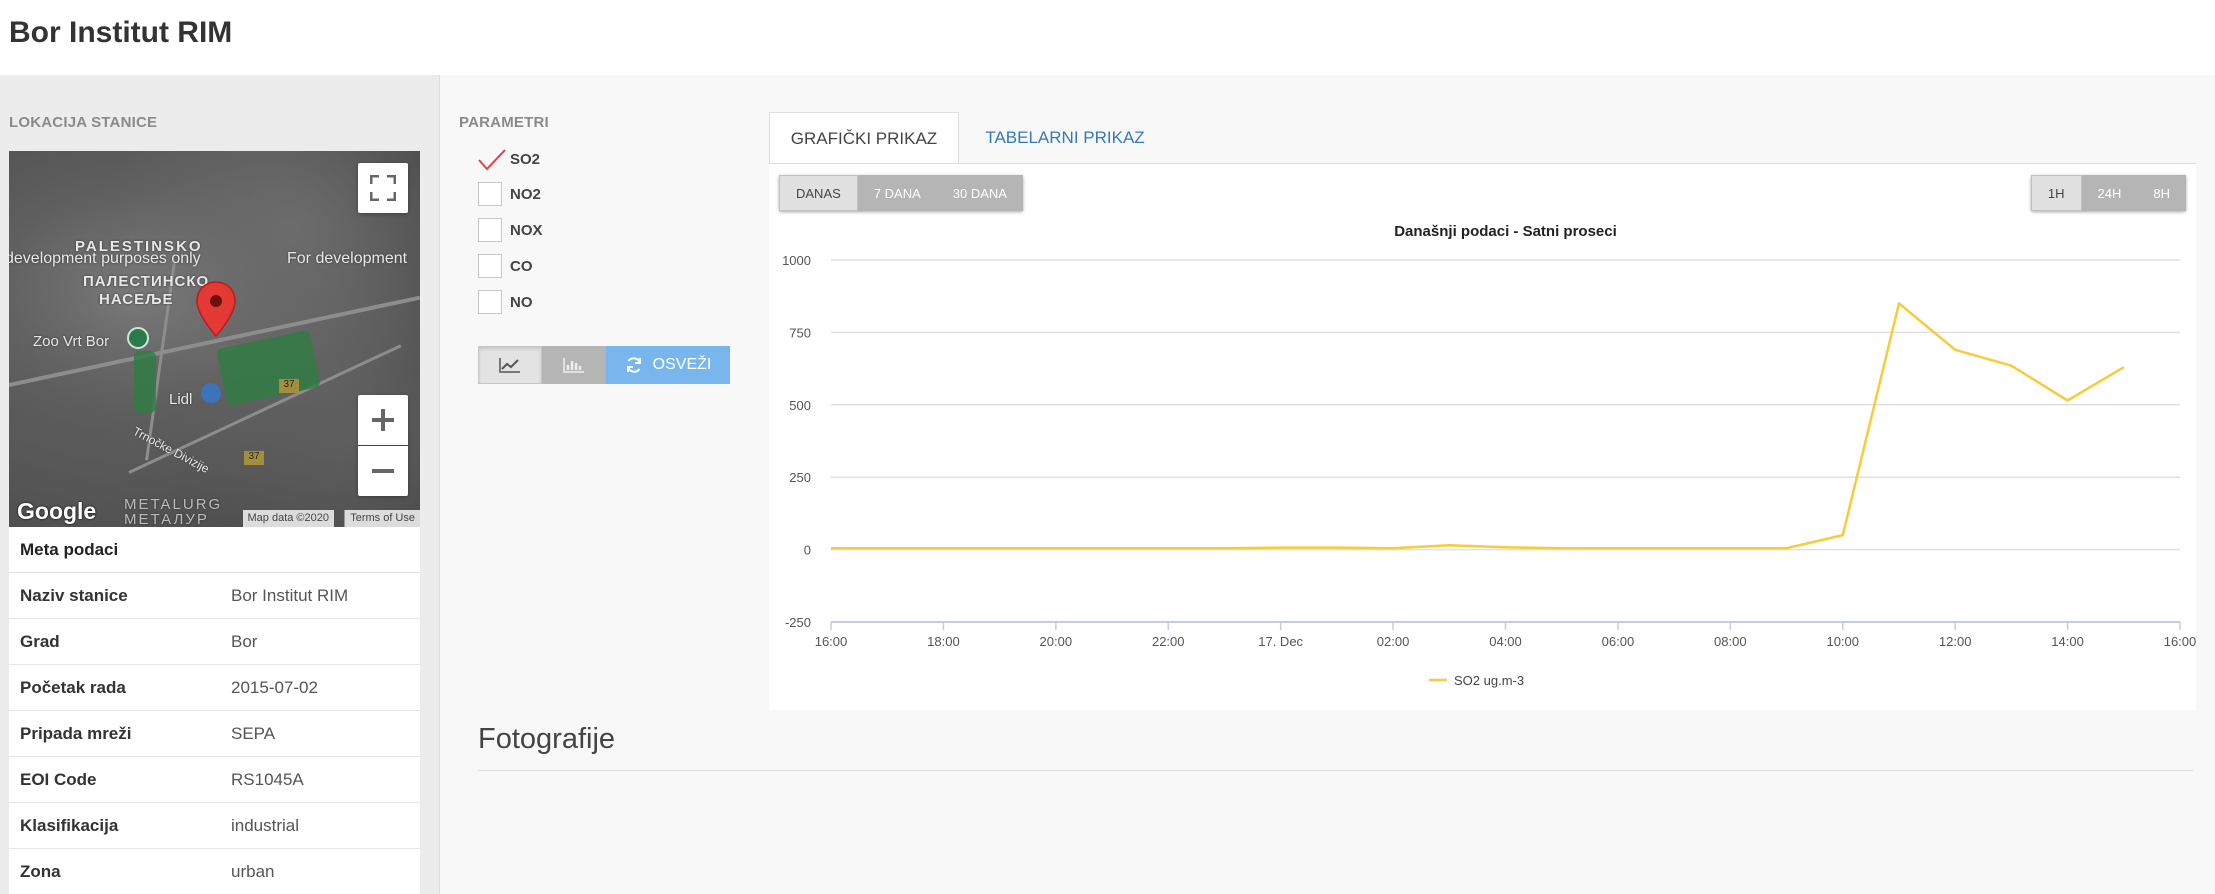  I want to click on minus-icon, so click(383, 471).